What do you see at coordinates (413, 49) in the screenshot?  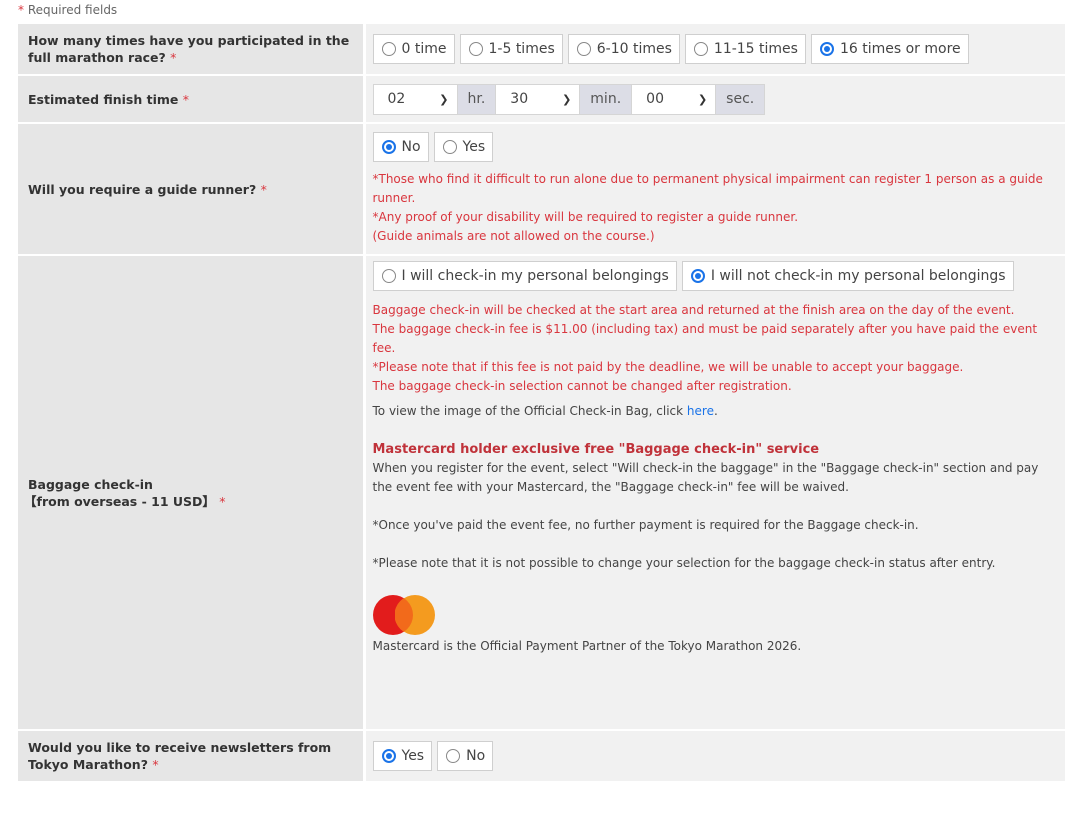 I see `participation-option-0: 0 time` at bounding box center [413, 49].